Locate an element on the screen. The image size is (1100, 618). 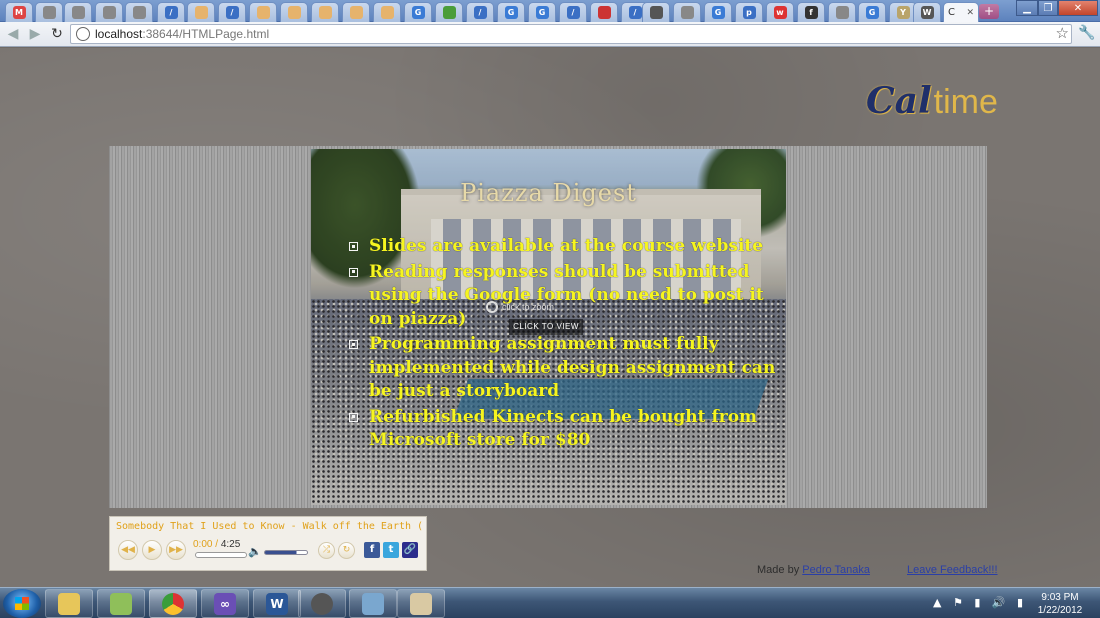
address-bar: localhost:38644/HTMLPage.html ☆ is located at coordinates (571, 34).